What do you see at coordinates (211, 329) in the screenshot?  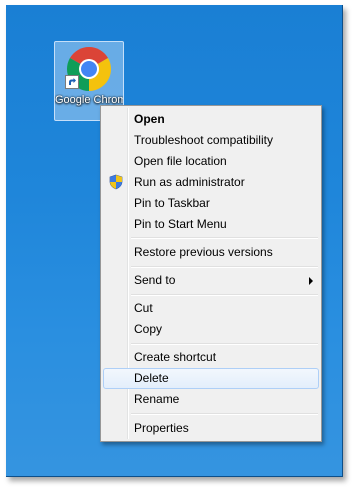 I see `menu-item-copy: Copy` at bounding box center [211, 329].